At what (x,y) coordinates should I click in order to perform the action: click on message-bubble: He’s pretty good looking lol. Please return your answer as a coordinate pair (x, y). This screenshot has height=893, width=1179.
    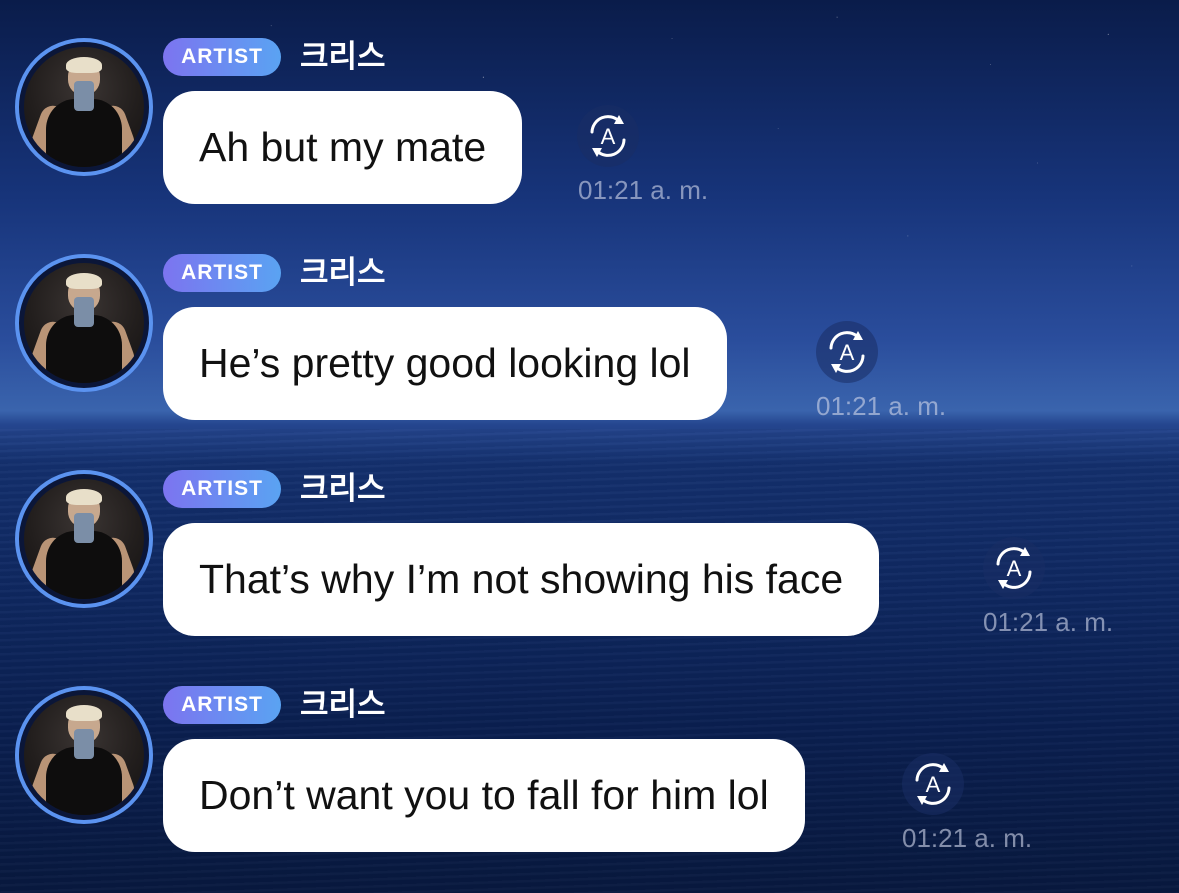
    Looking at the image, I should click on (445, 363).